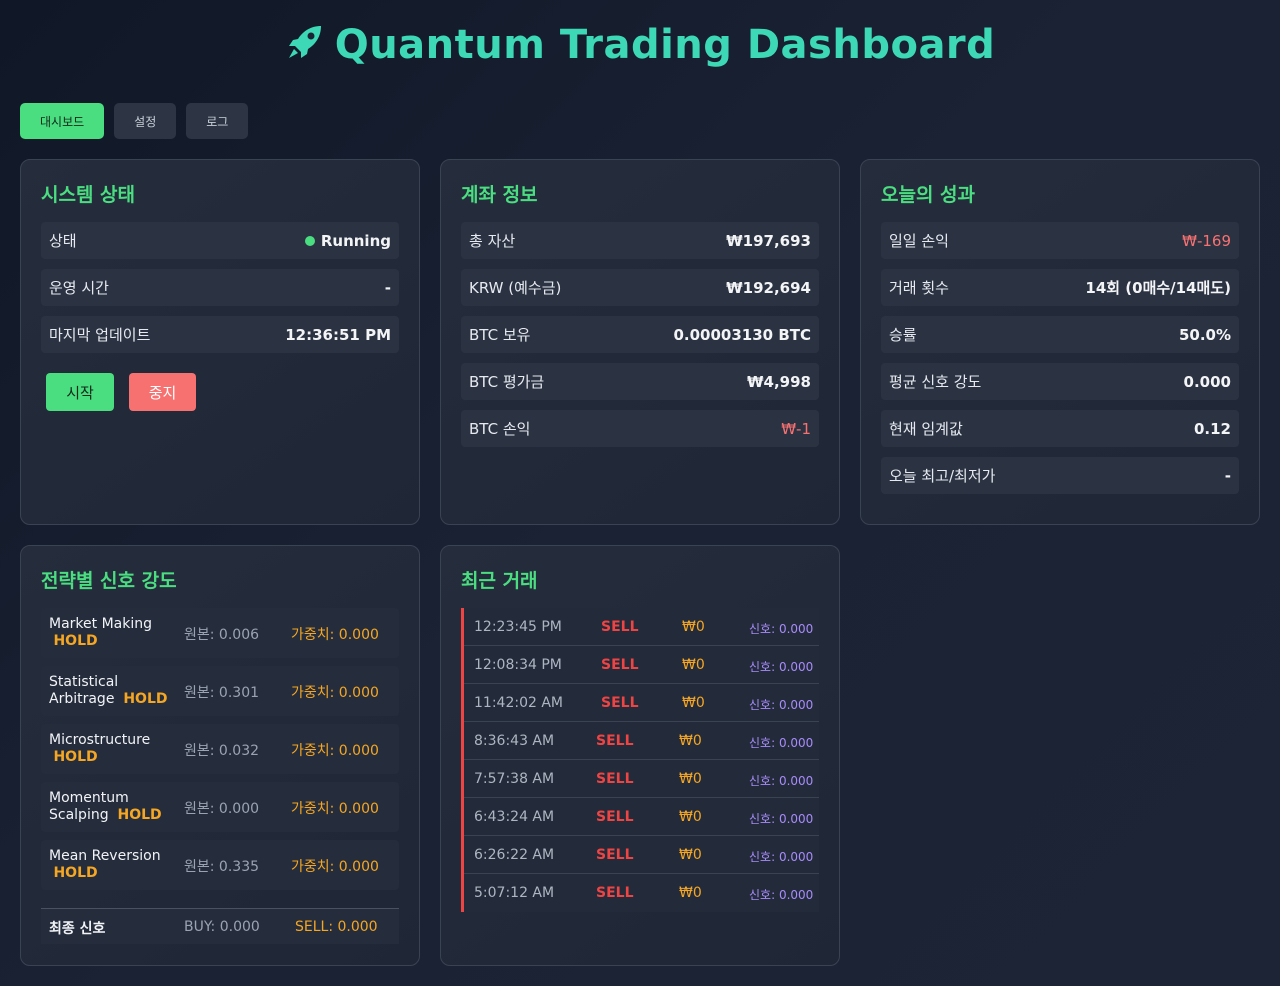  I want to click on strategy-row: Mean Reversion HOLD 원본: 0.335 가중치: 0.000, so click(220, 865).